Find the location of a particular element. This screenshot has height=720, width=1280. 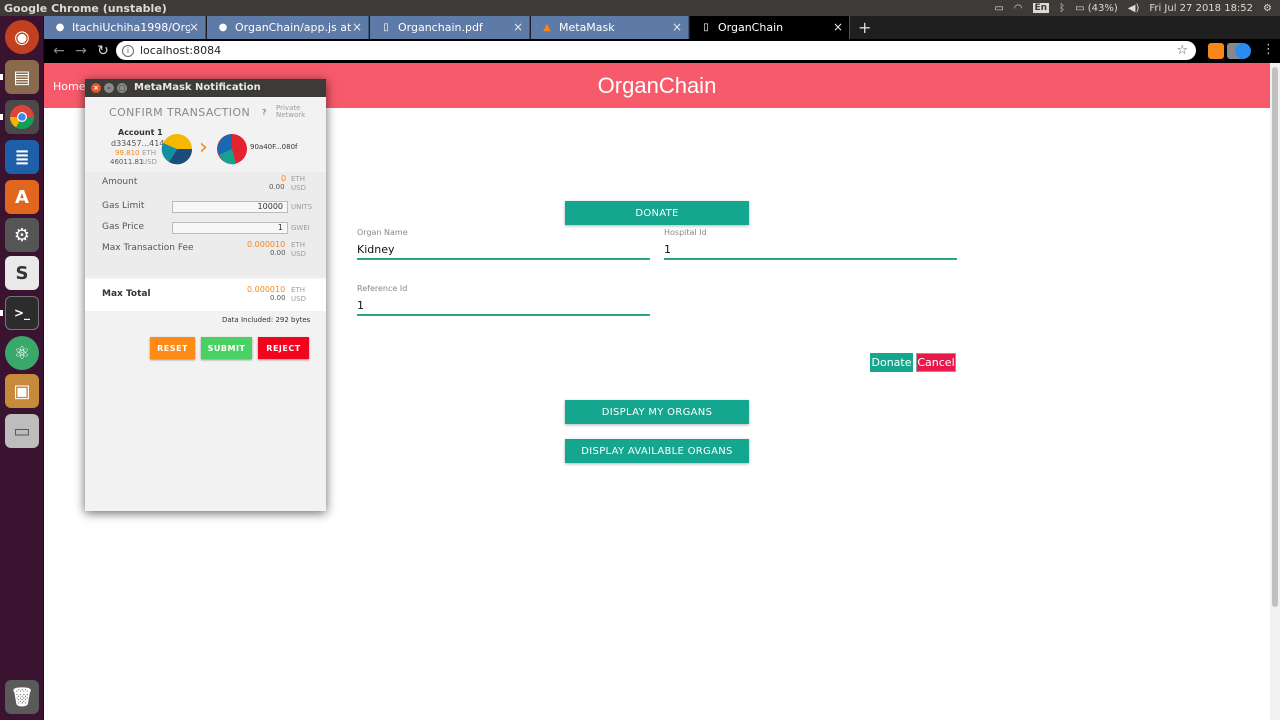

max-fee-eth: 0.000010 is located at coordinates (266, 244).